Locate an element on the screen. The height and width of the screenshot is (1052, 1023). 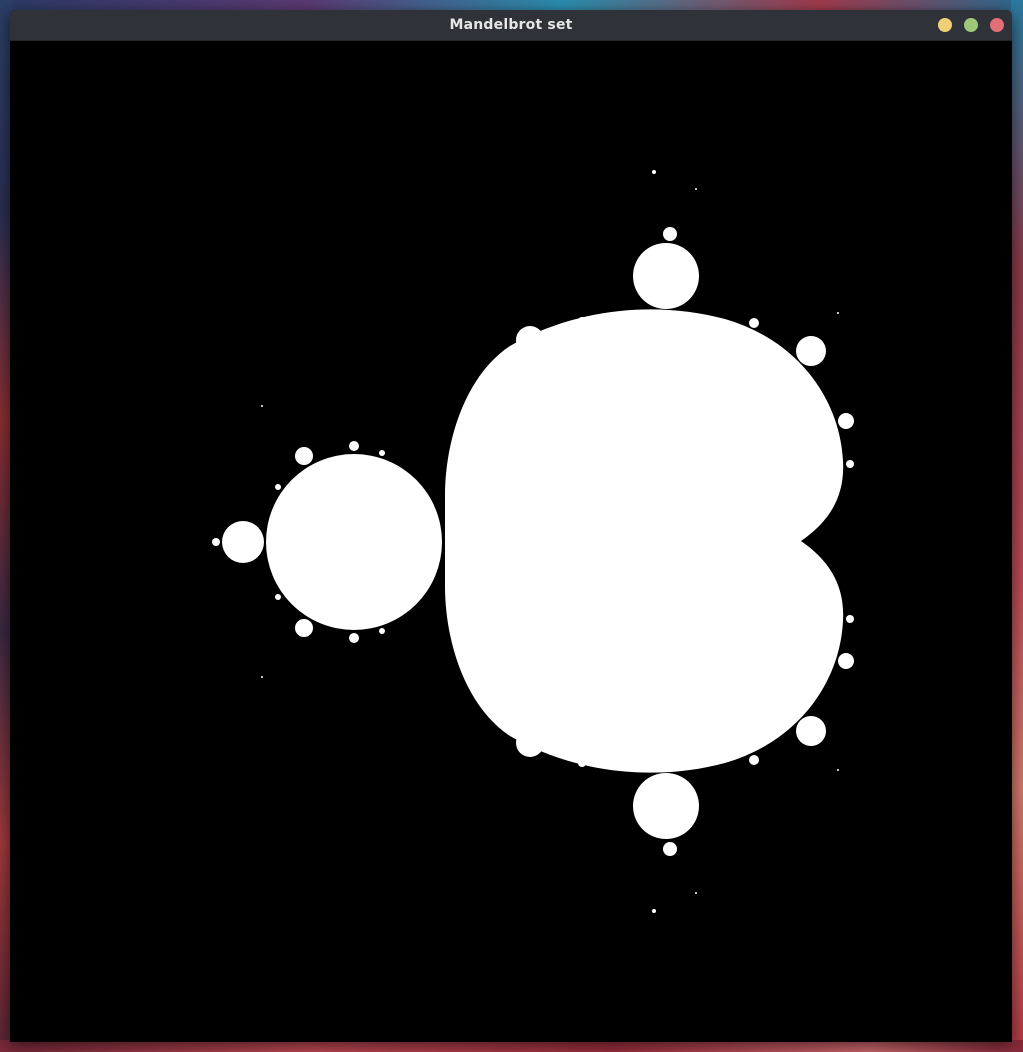
left-minibrot-bulb is located at coordinates (243, 542).